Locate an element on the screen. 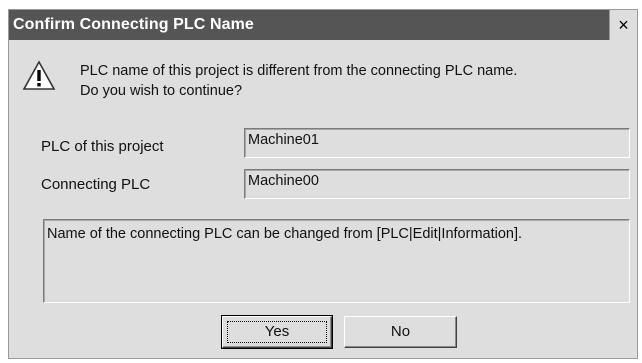  dialog-title: Confirm Connecting PLC Name is located at coordinates (133, 24).